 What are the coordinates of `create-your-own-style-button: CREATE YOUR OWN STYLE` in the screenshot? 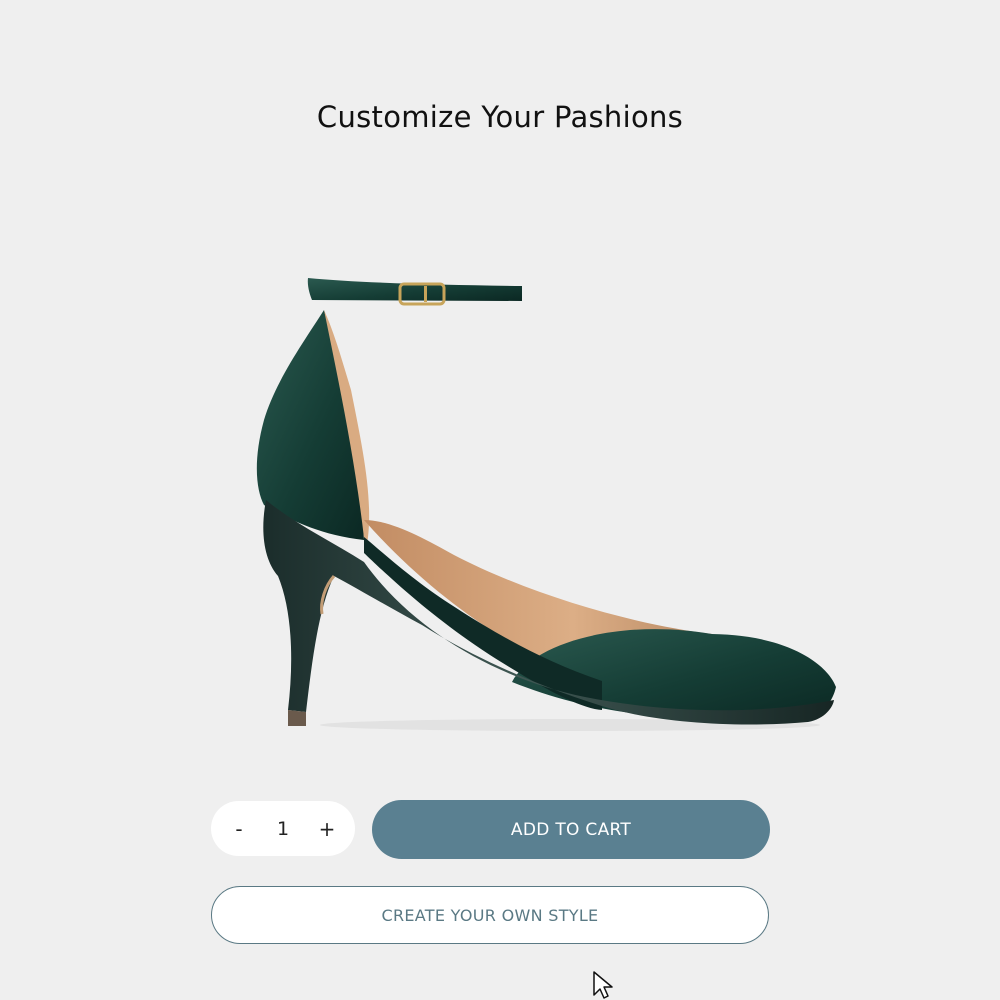 It's located at (490, 915).